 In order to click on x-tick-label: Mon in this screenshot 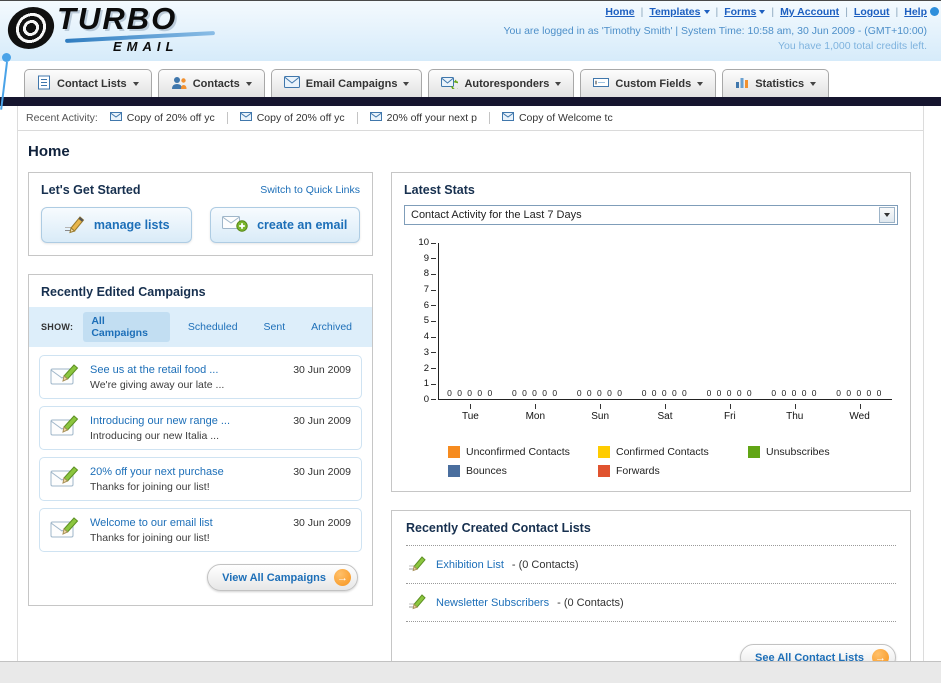, I will do `click(535, 413)`.